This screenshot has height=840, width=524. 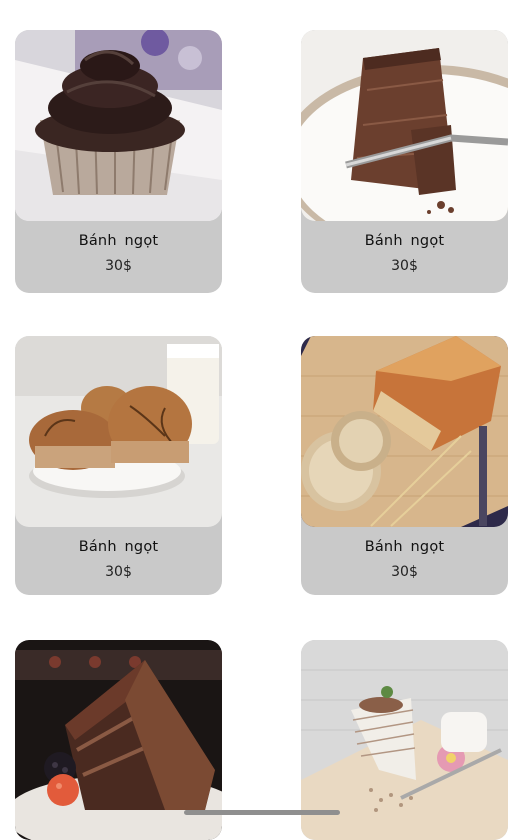 What do you see at coordinates (118, 431) in the screenshot?
I see `product-image-muffins` at bounding box center [118, 431].